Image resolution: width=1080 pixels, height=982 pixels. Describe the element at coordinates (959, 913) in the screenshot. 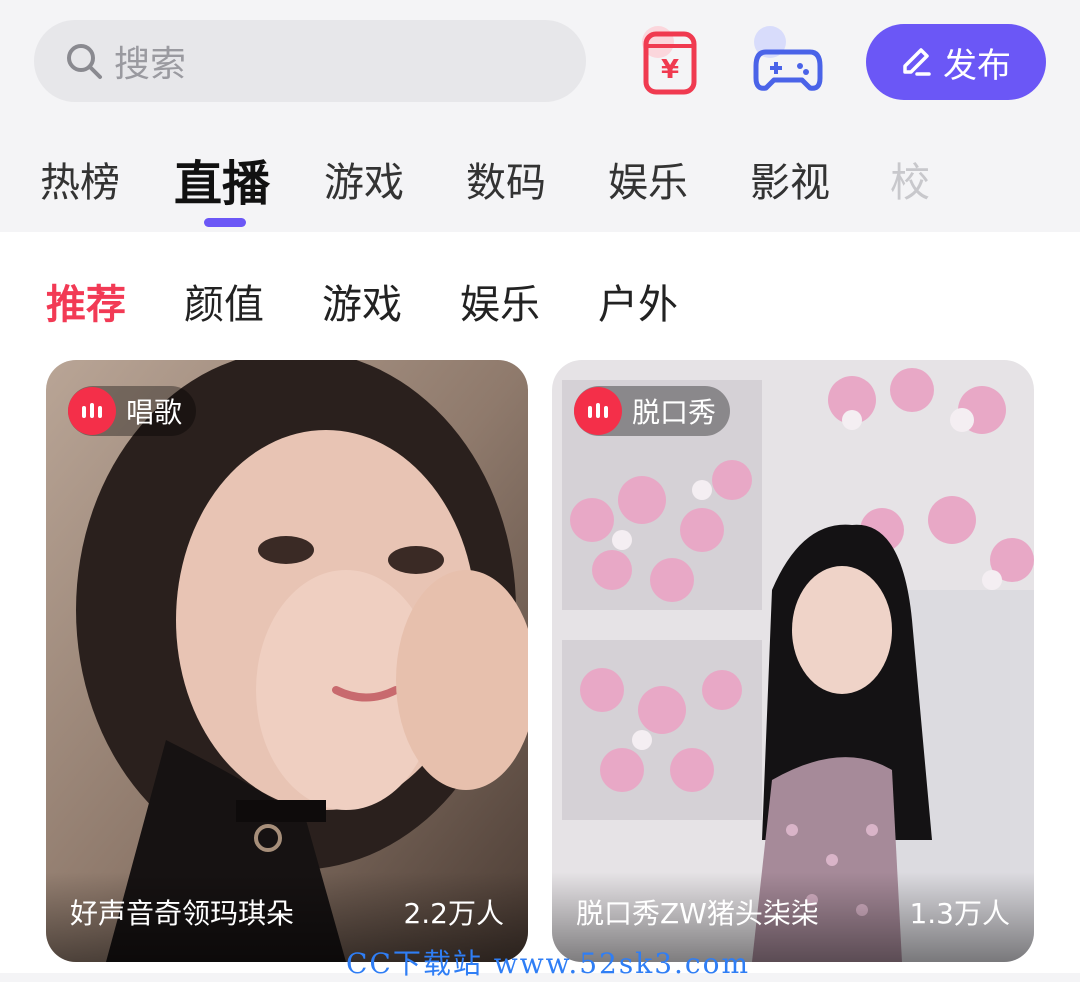

I see `viewer-count: 1.3万人` at that location.